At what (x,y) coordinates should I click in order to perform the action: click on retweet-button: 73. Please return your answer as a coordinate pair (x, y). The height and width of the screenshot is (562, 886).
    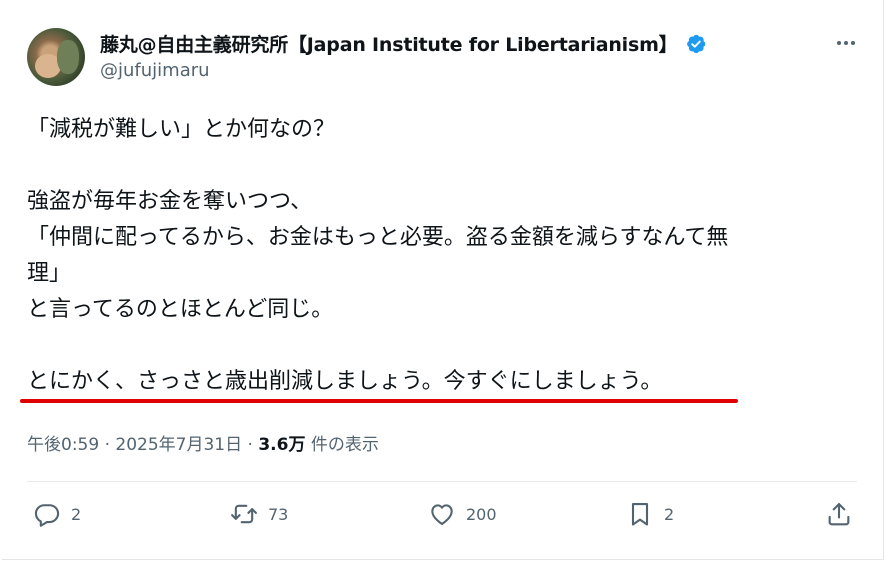
    Looking at the image, I should click on (259, 514).